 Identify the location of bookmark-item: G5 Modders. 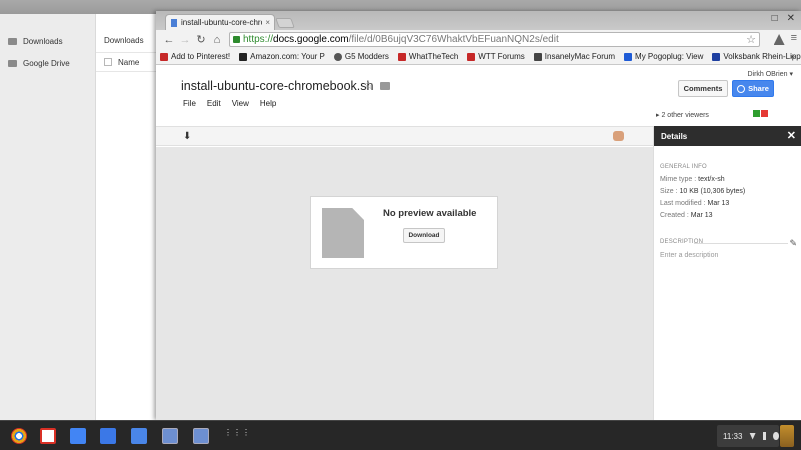
(361, 56).